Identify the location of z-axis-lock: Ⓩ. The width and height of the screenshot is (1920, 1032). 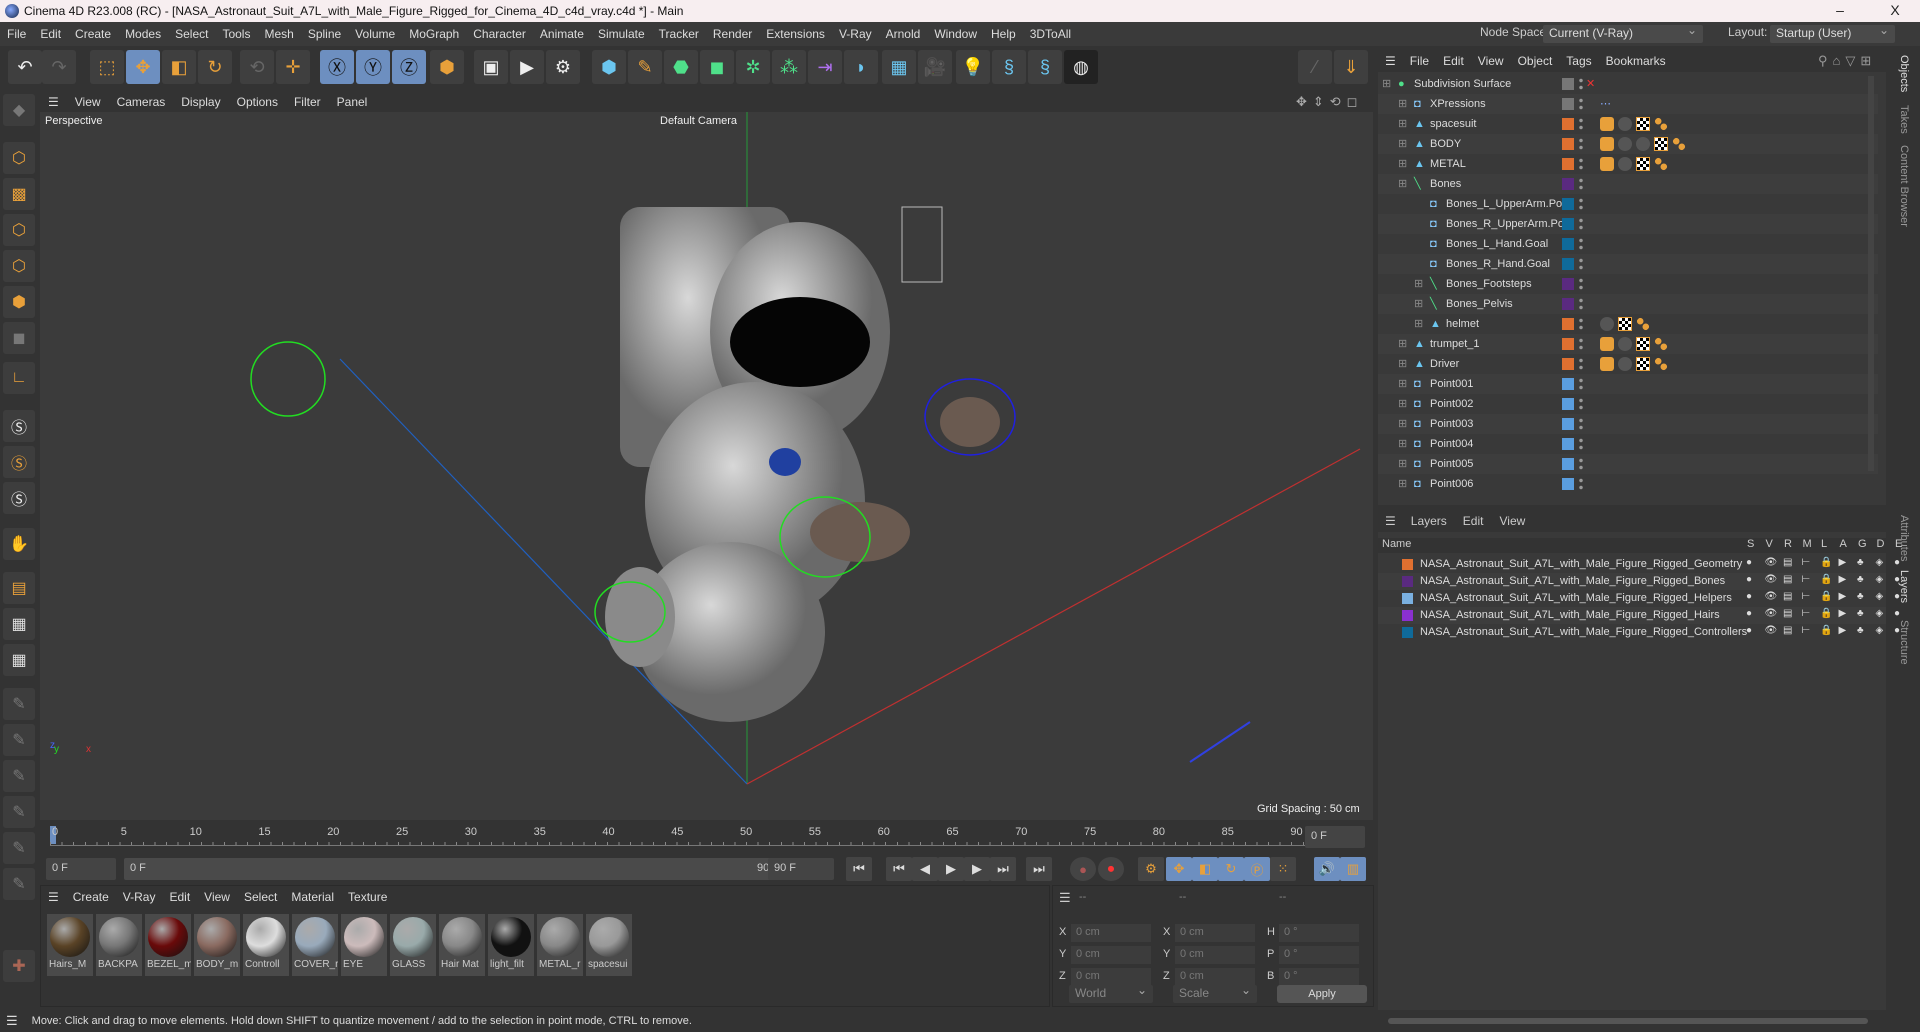
(409, 67).